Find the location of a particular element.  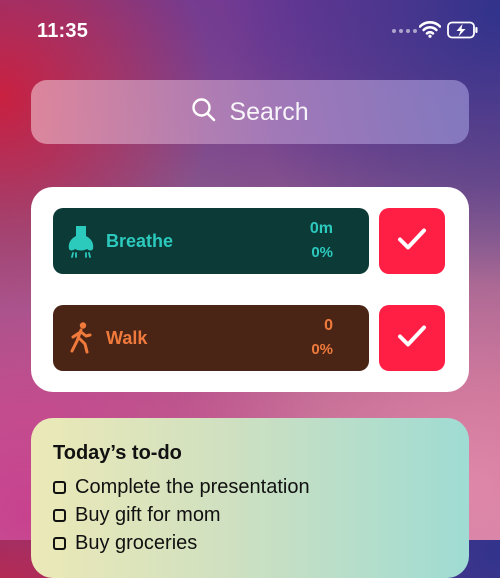

status-time: 11:35 is located at coordinates (63, 31).